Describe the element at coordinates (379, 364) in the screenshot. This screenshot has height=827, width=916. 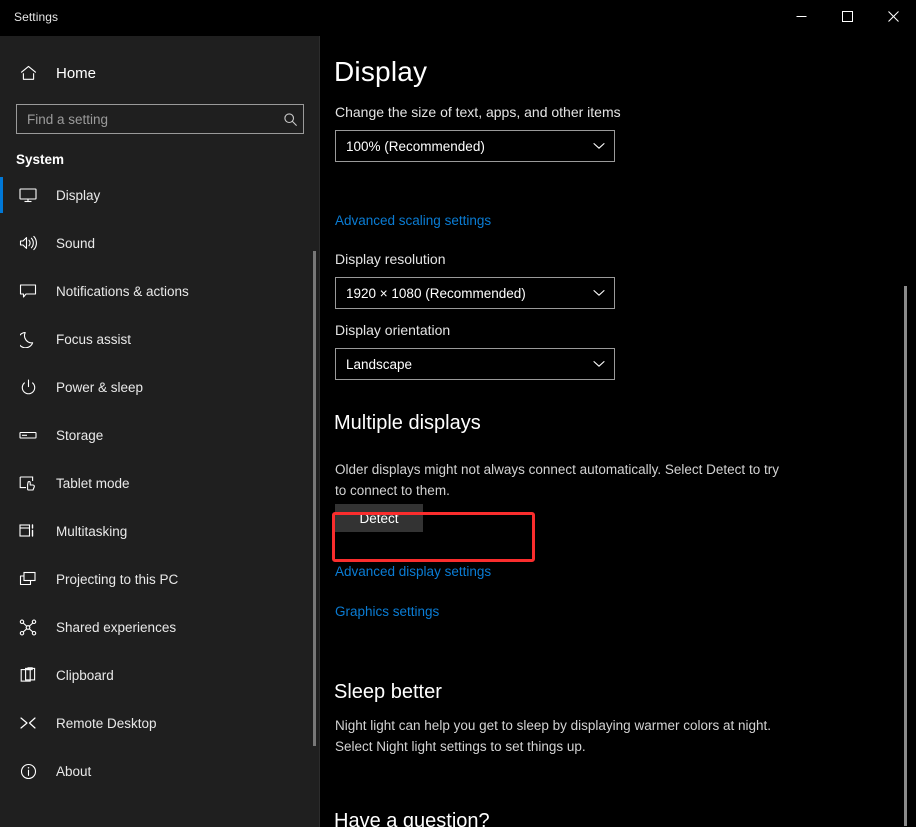
I see `orientation-dropdown-value: Landscape` at that location.